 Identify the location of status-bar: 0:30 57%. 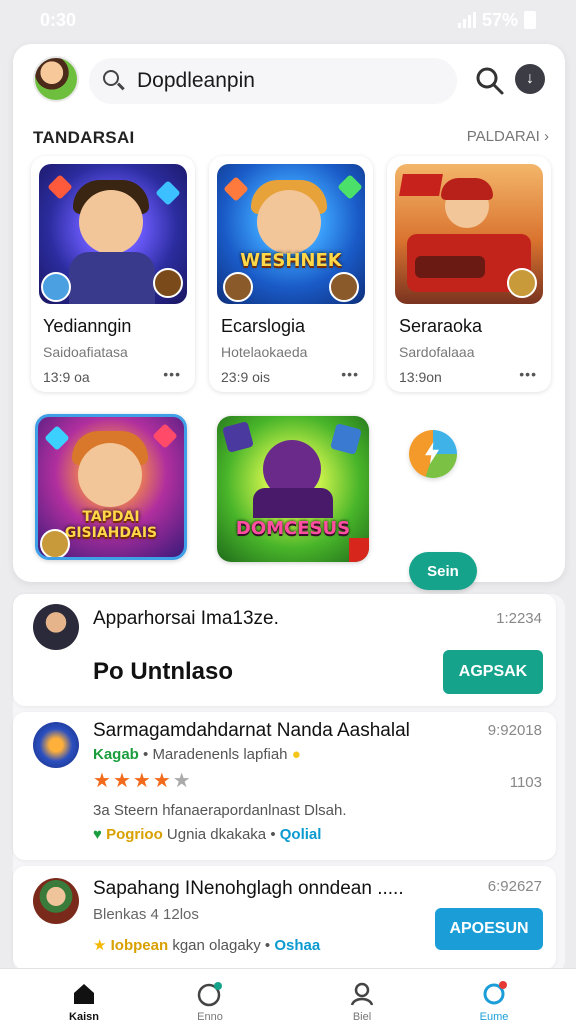
(288, 20).